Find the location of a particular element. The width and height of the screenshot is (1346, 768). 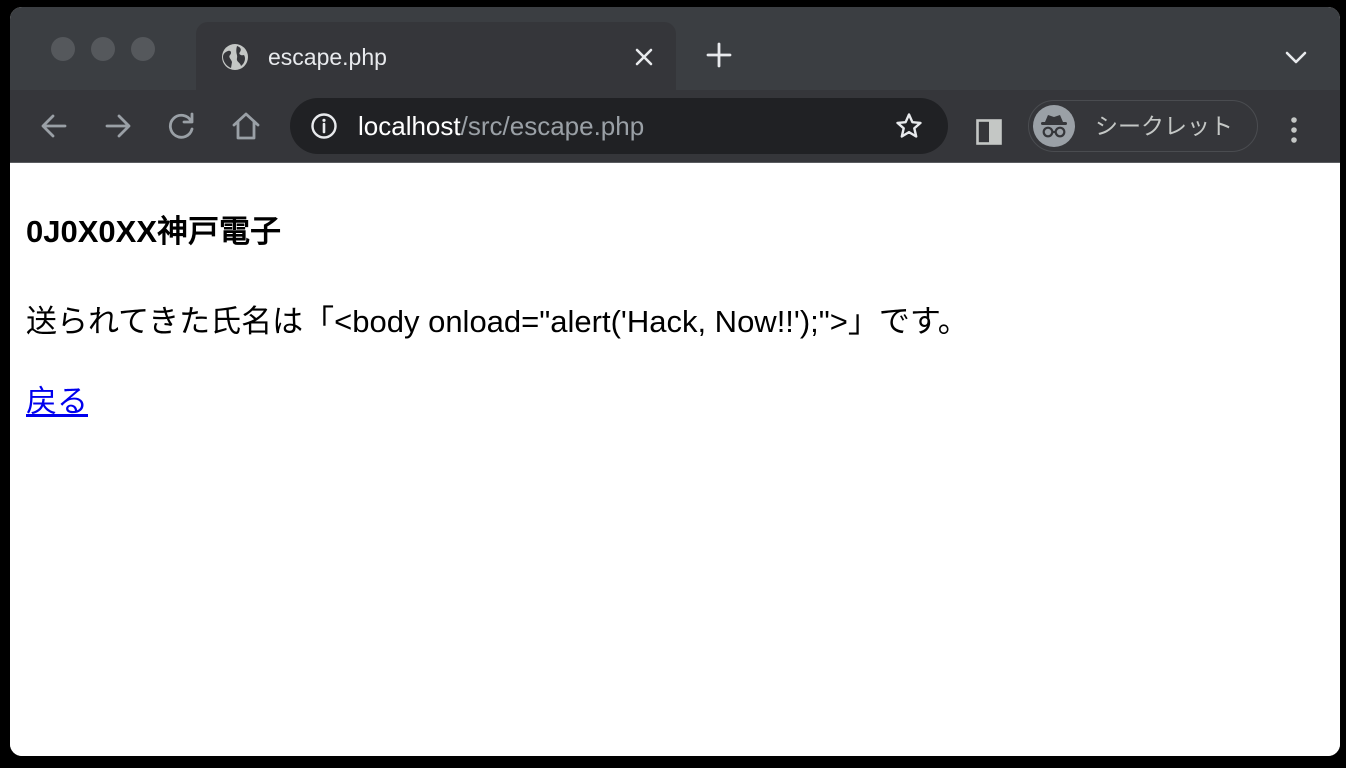

incognito-icon is located at coordinates (1054, 126).